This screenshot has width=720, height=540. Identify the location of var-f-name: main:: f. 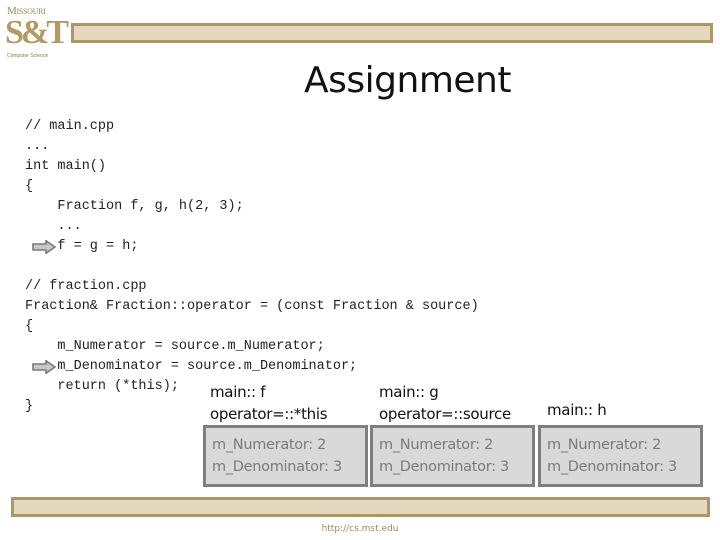
(238, 392).